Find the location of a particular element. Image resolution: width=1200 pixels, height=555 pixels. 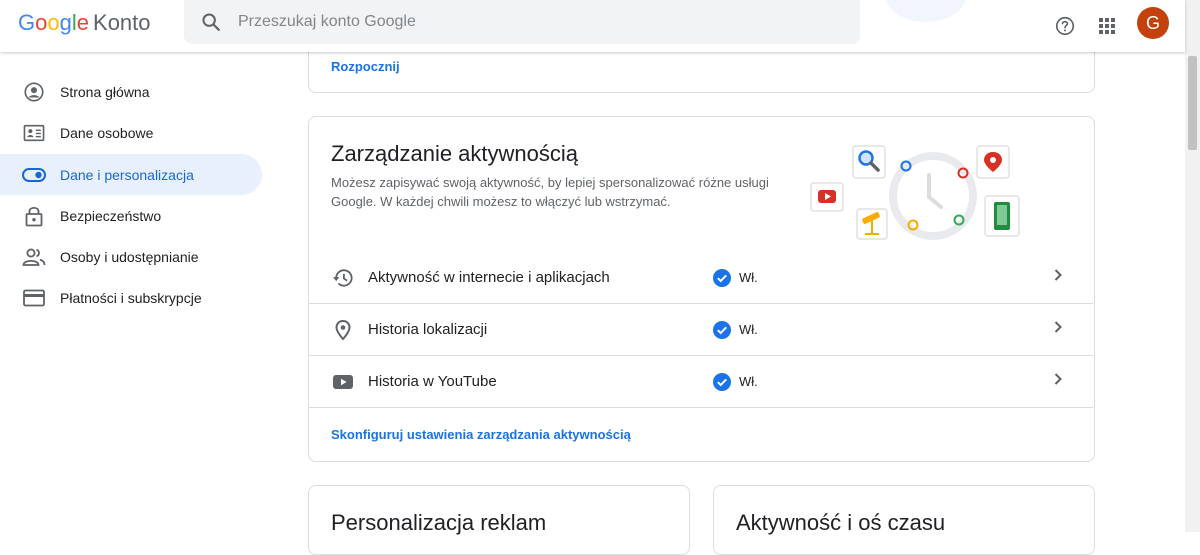

google-konto-logo: Google Konto is located at coordinates (84, 23).